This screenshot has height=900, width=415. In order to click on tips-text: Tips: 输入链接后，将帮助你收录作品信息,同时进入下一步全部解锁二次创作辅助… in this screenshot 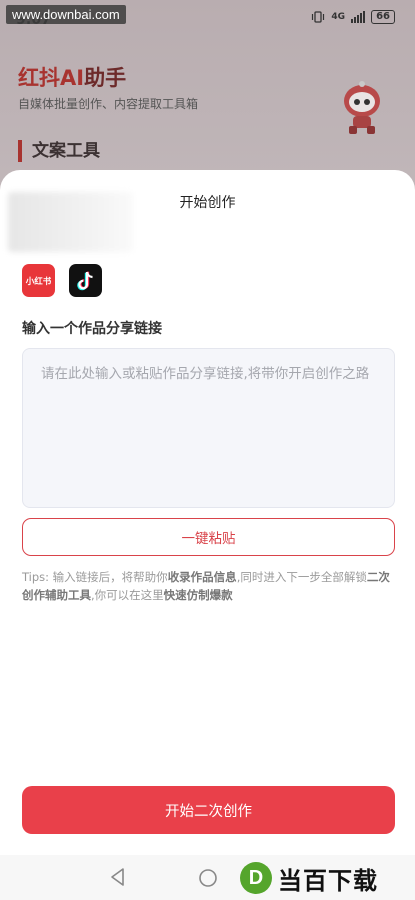, I will do `click(211, 586)`.